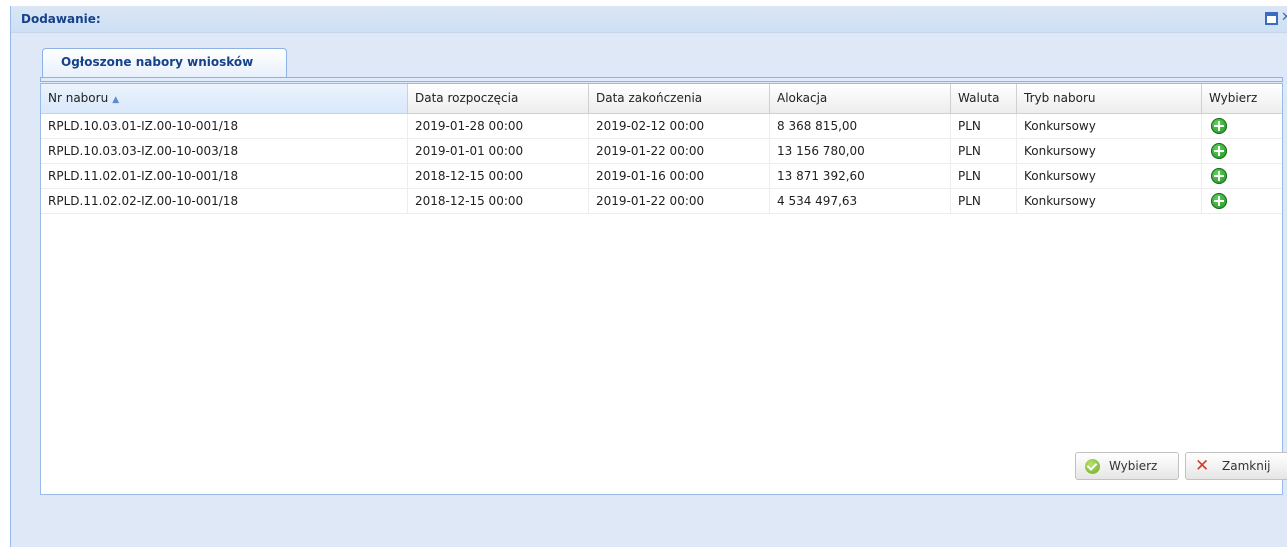  Describe the element at coordinates (224, 98) in the screenshot. I see `column-header-nr-naboru: Nr naboru ▲` at that location.